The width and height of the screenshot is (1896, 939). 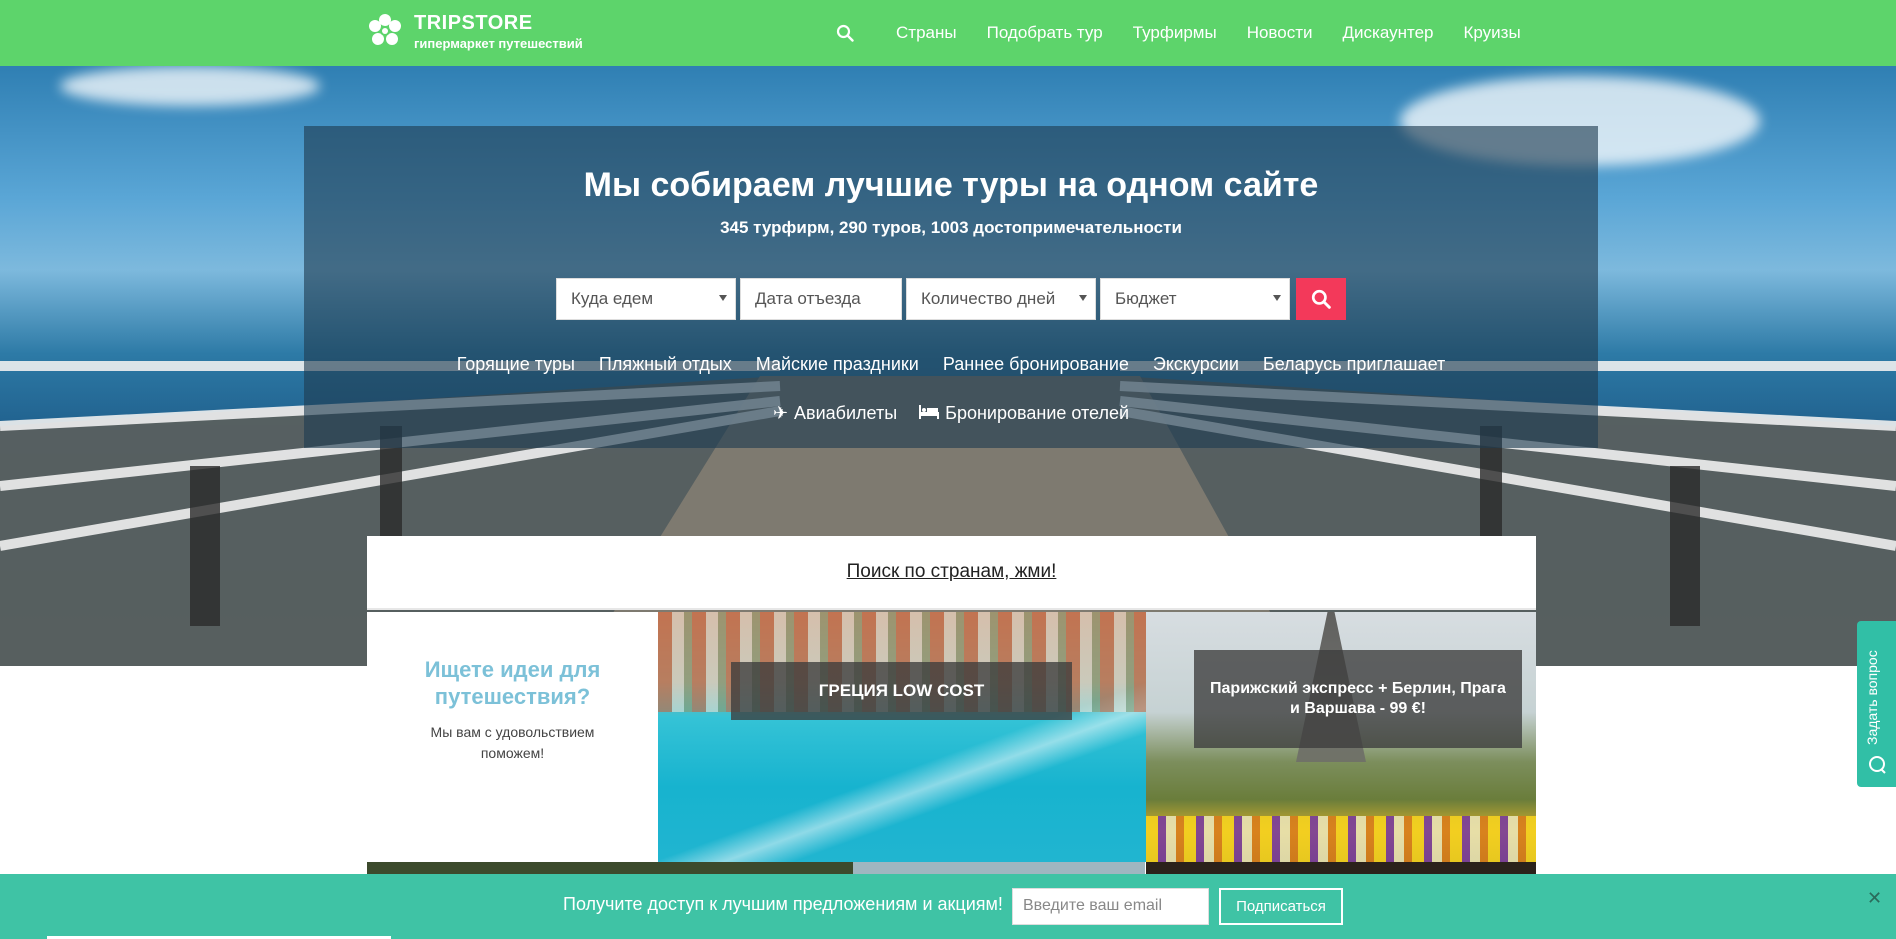 I want to click on budget-label: Бюджет, so click(x=1146, y=298).